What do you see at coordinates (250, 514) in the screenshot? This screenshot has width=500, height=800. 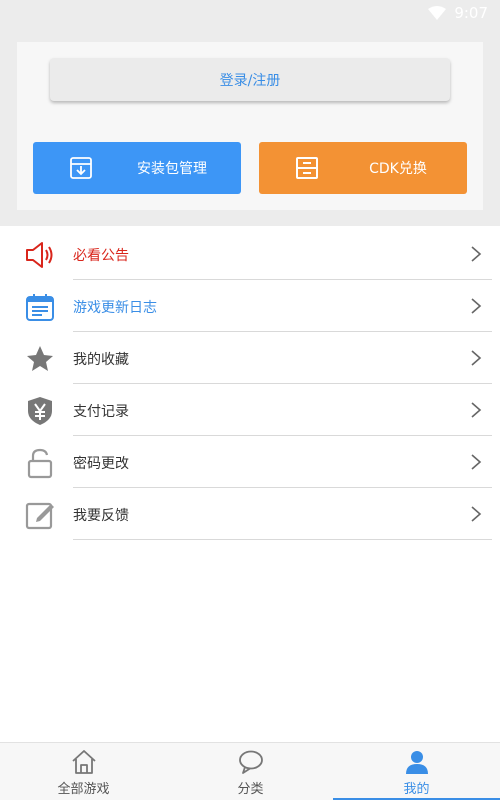 I see `menu-item-feedback: 我要反馈` at bounding box center [250, 514].